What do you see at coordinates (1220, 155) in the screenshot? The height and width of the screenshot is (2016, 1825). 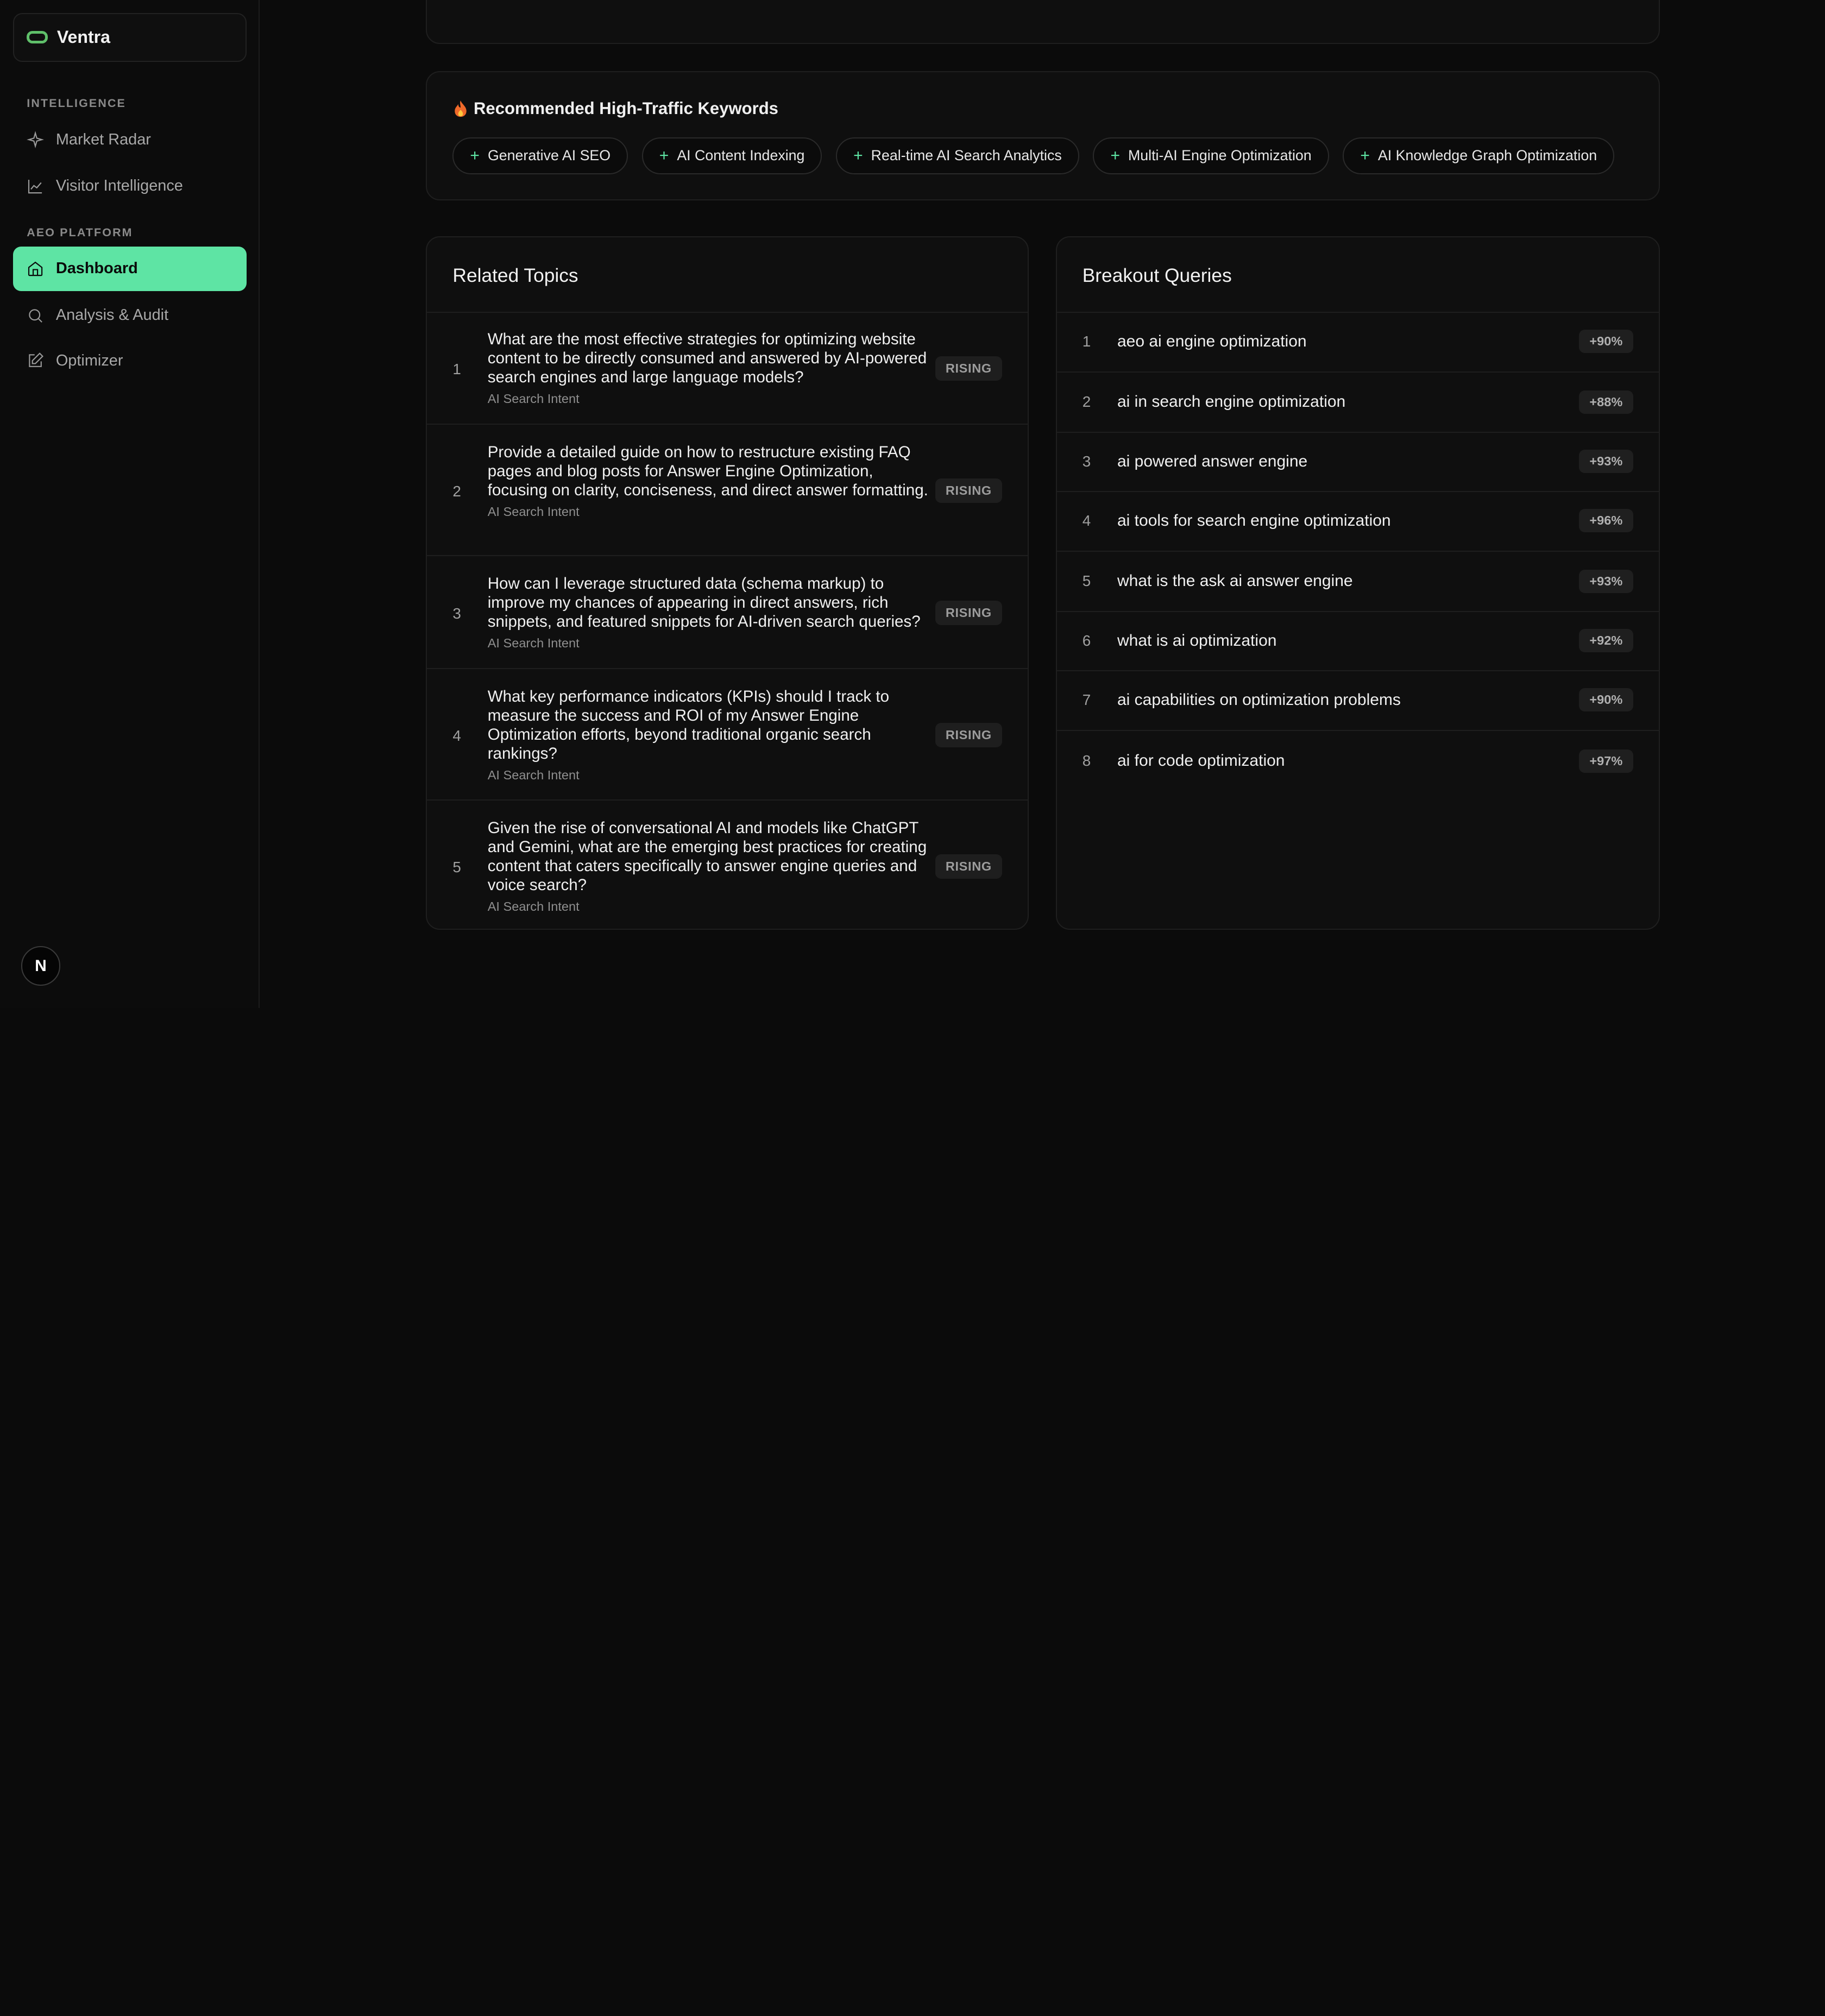 I see `keyword-chip-label: Multi-AI Engine Optimization` at bounding box center [1220, 155].